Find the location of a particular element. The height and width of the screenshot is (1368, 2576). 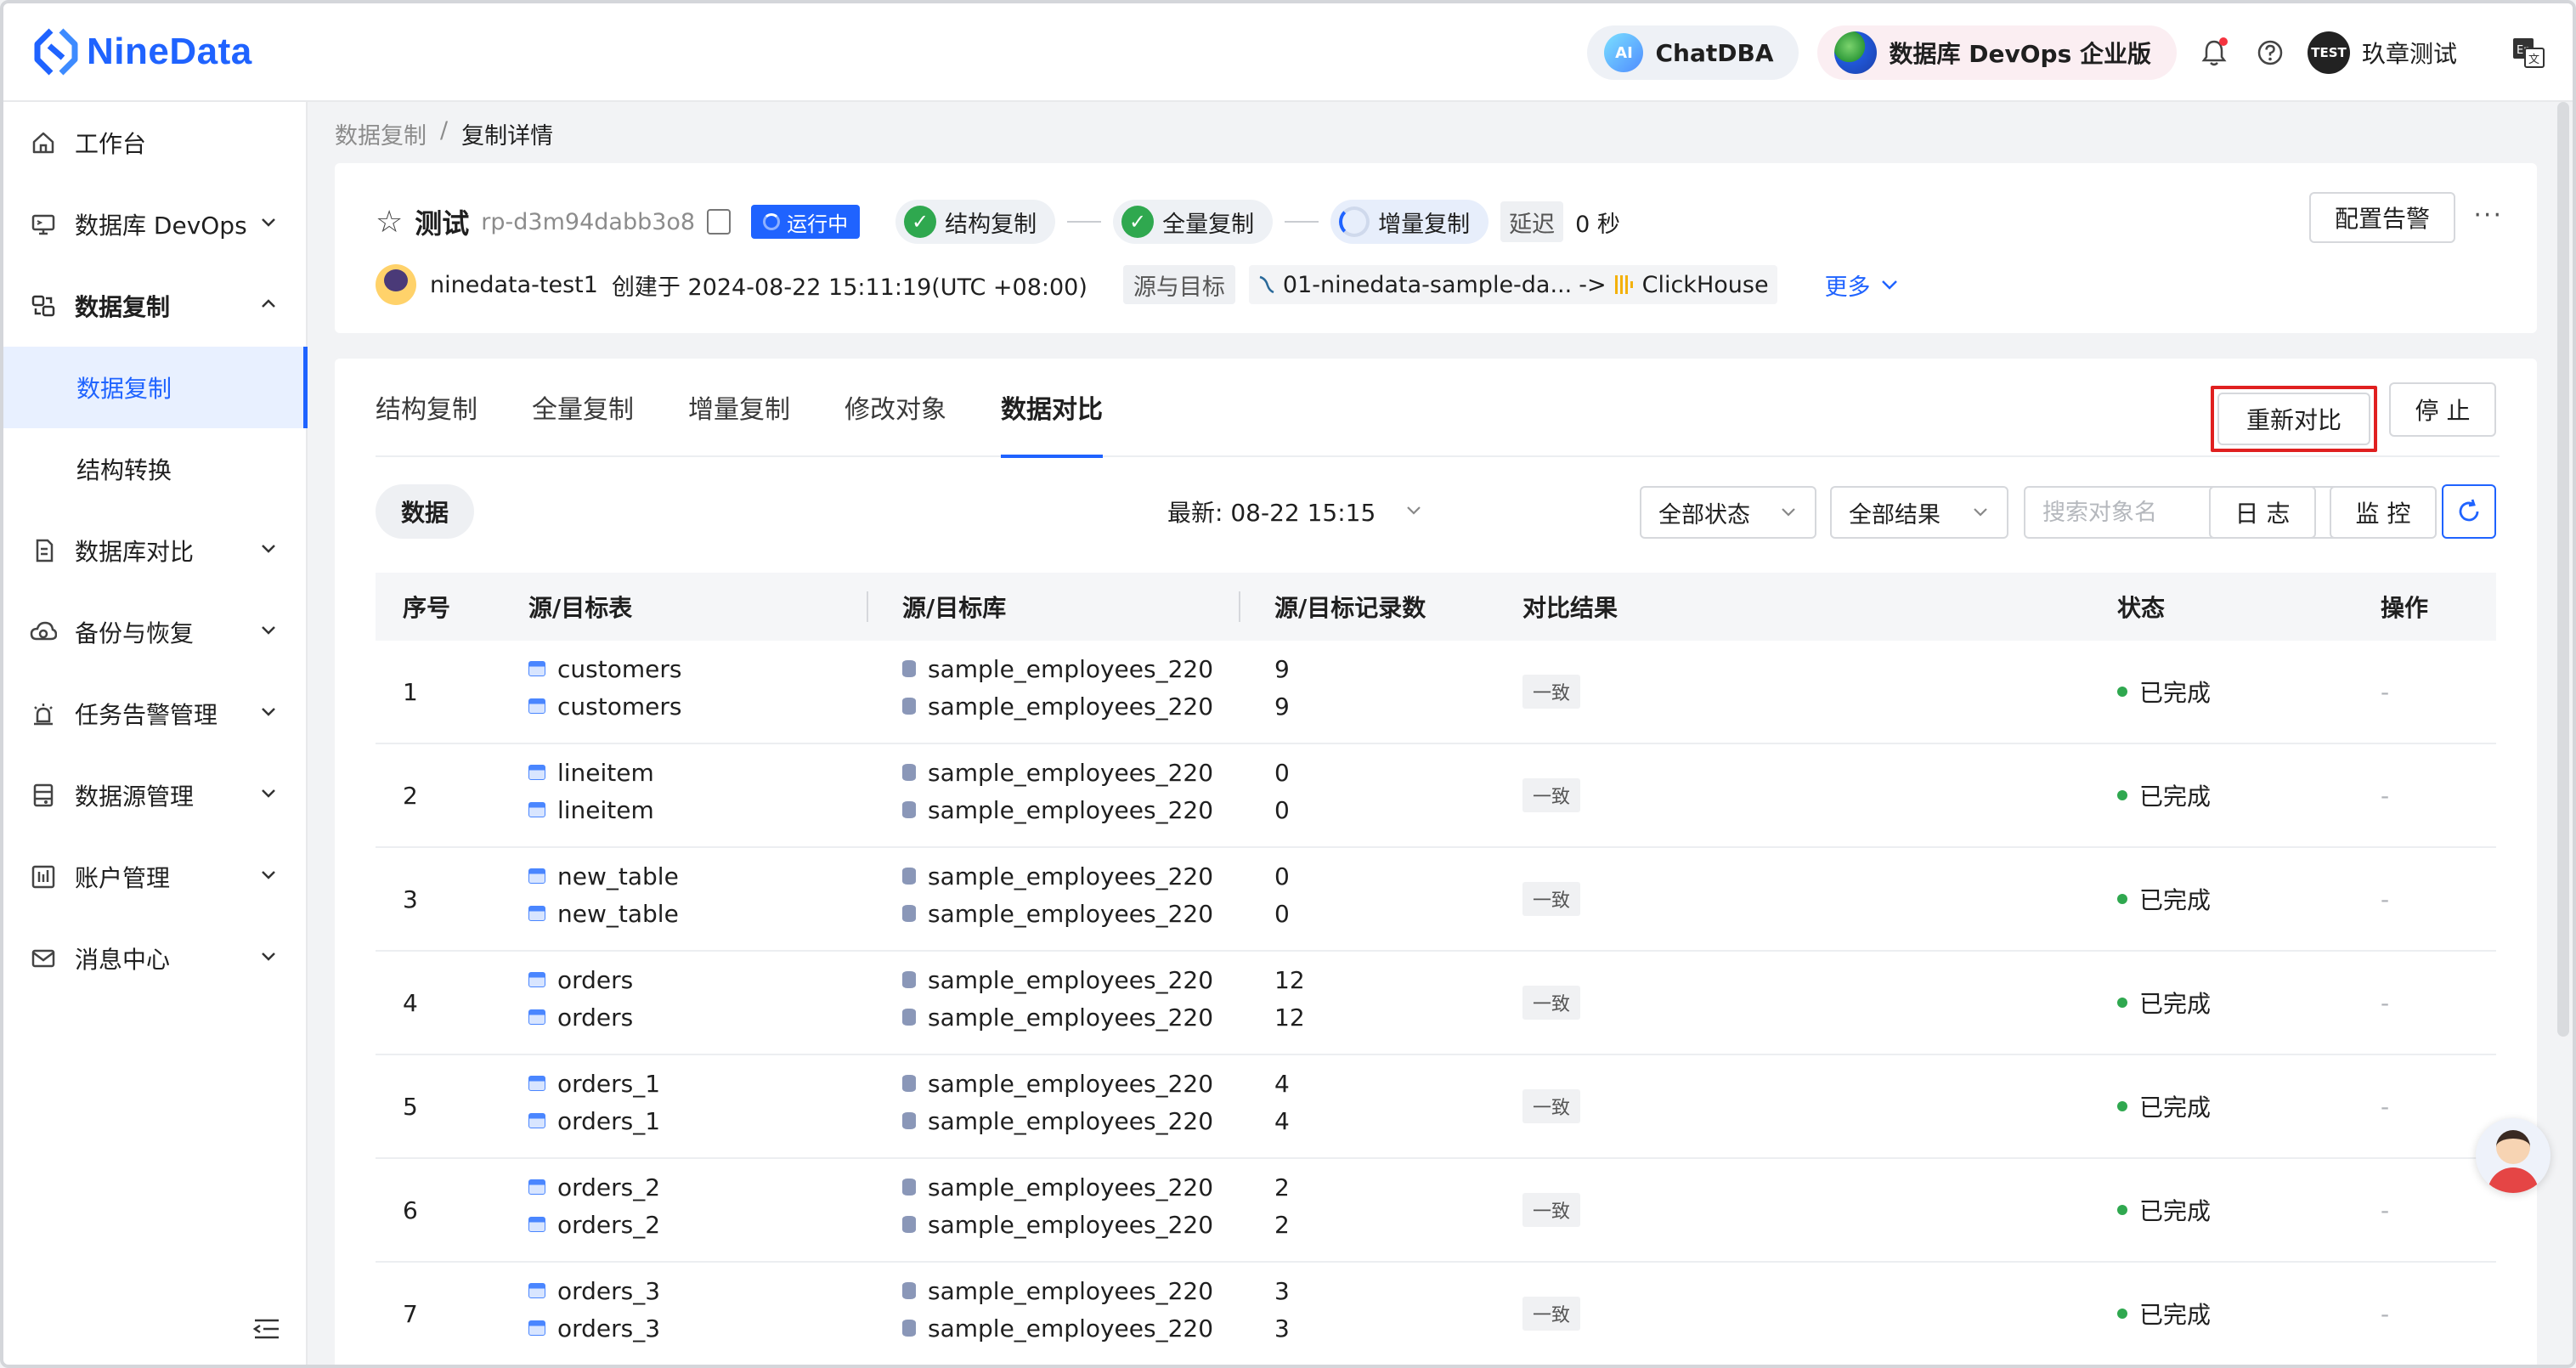

tab-modify-objects: 修改对象 is located at coordinates (896, 407).